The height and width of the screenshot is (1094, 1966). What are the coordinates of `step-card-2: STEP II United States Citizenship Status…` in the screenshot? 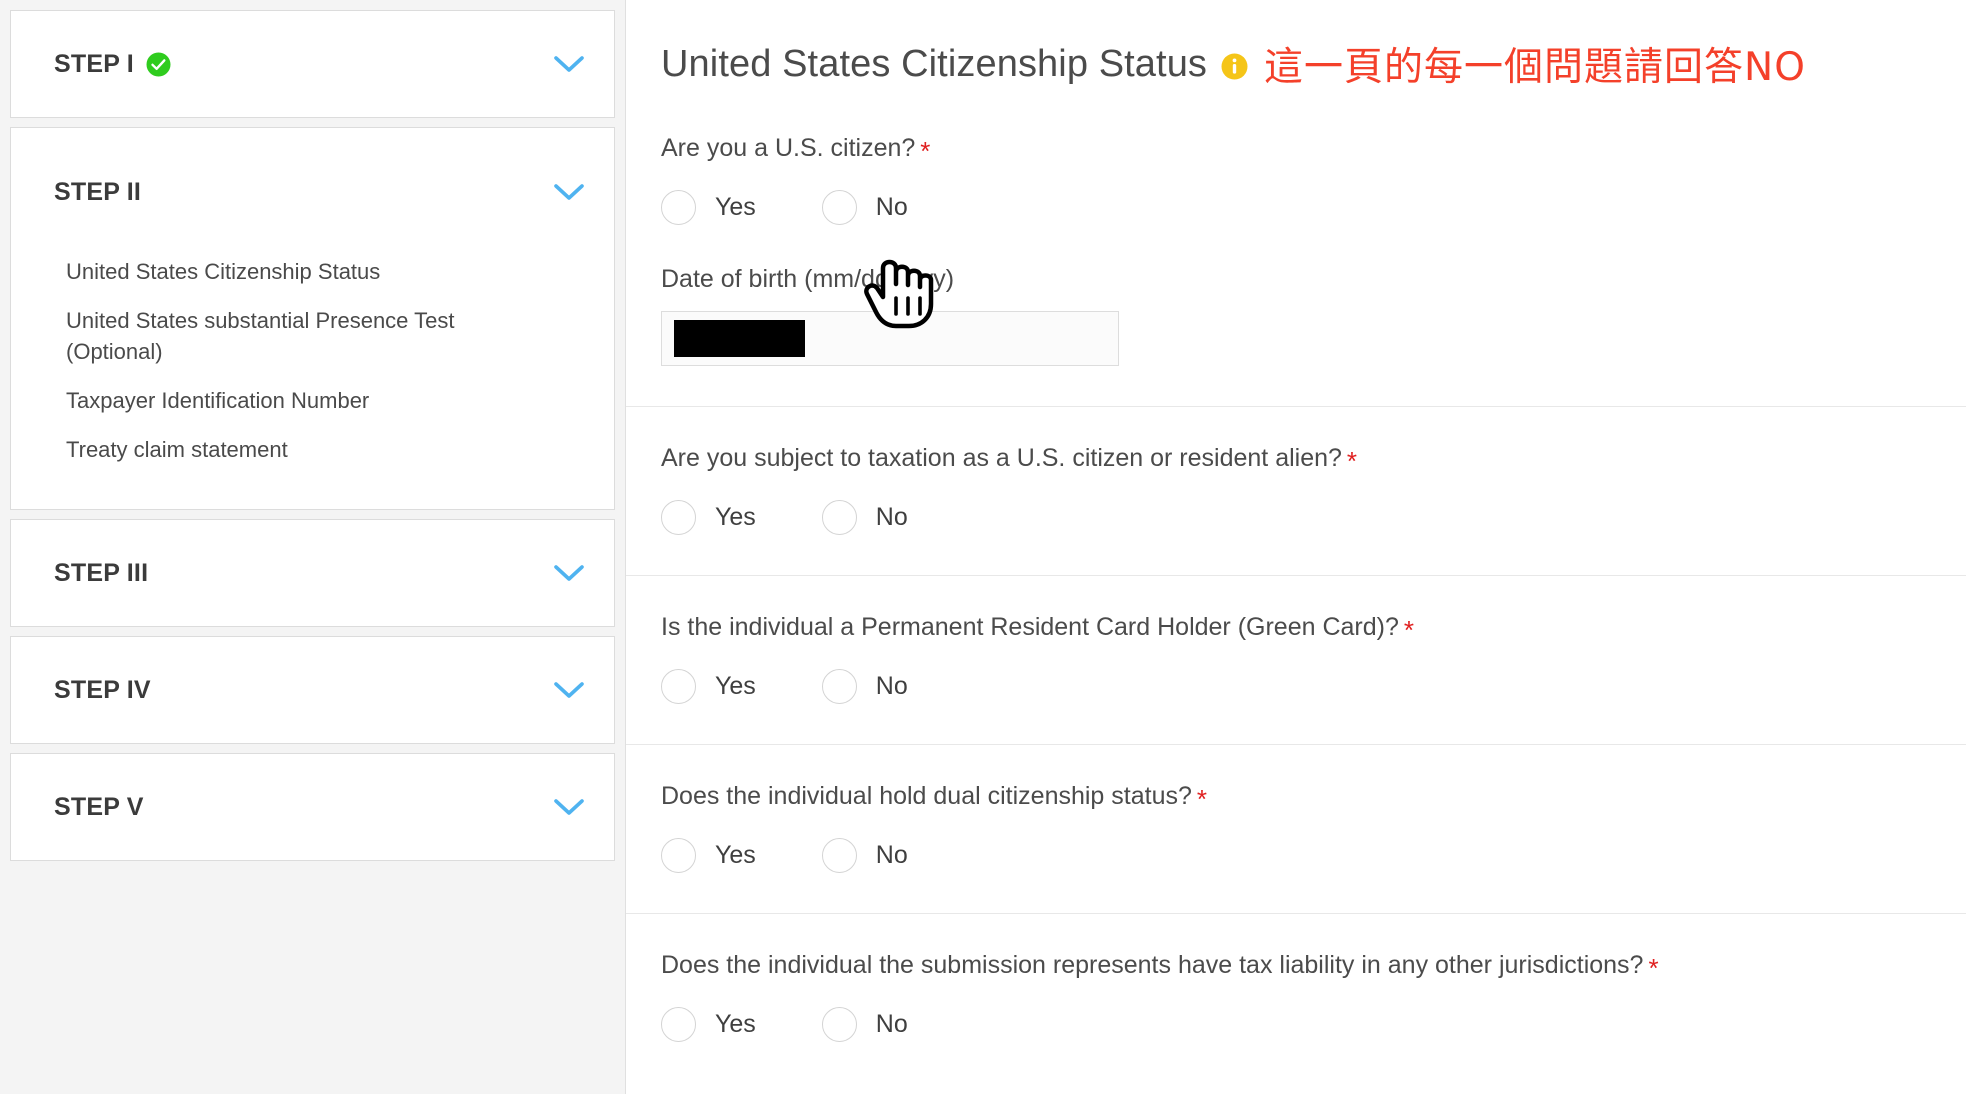 It's located at (312, 318).